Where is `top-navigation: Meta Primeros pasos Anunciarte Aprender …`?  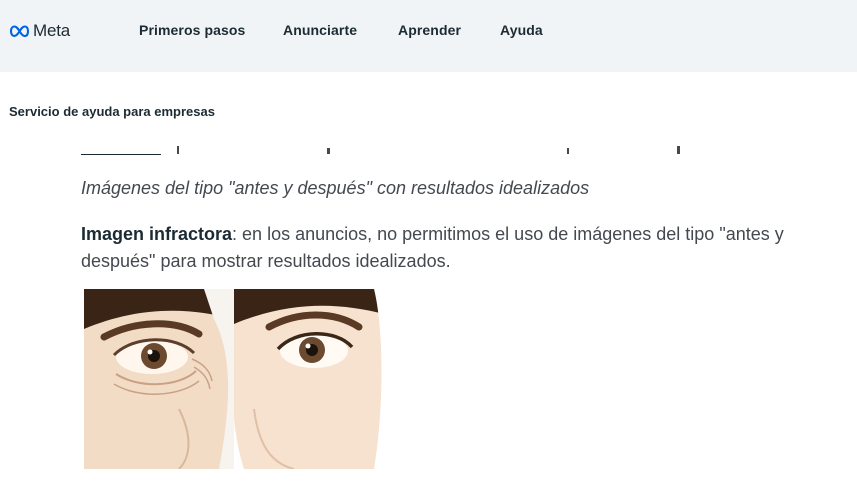
top-navigation: Meta Primeros pasos Anunciarte Aprender … is located at coordinates (428, 36).